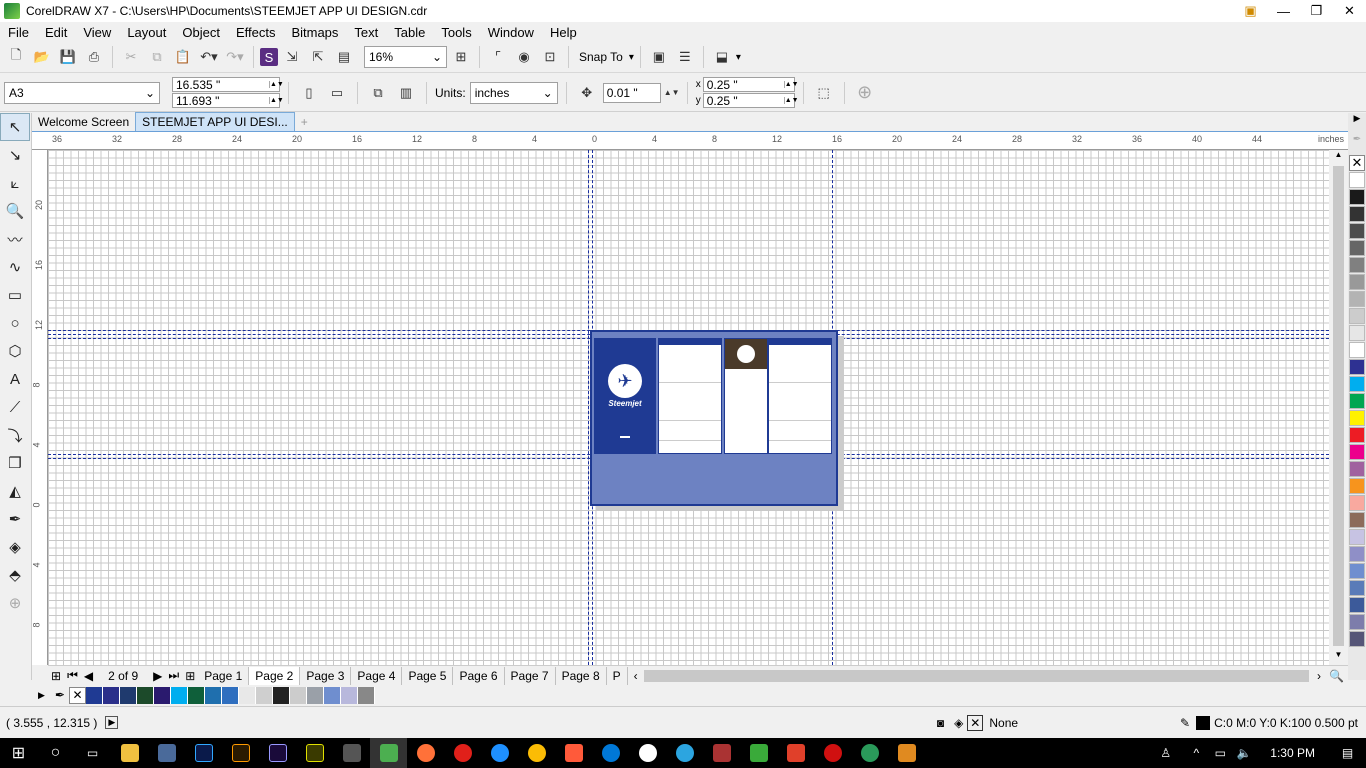 The image size is (1366, 768). What do you see at coordinates (499, 753) in the screenshot?
I see `internet-explorer-icon` at bounding box center [499, 753].